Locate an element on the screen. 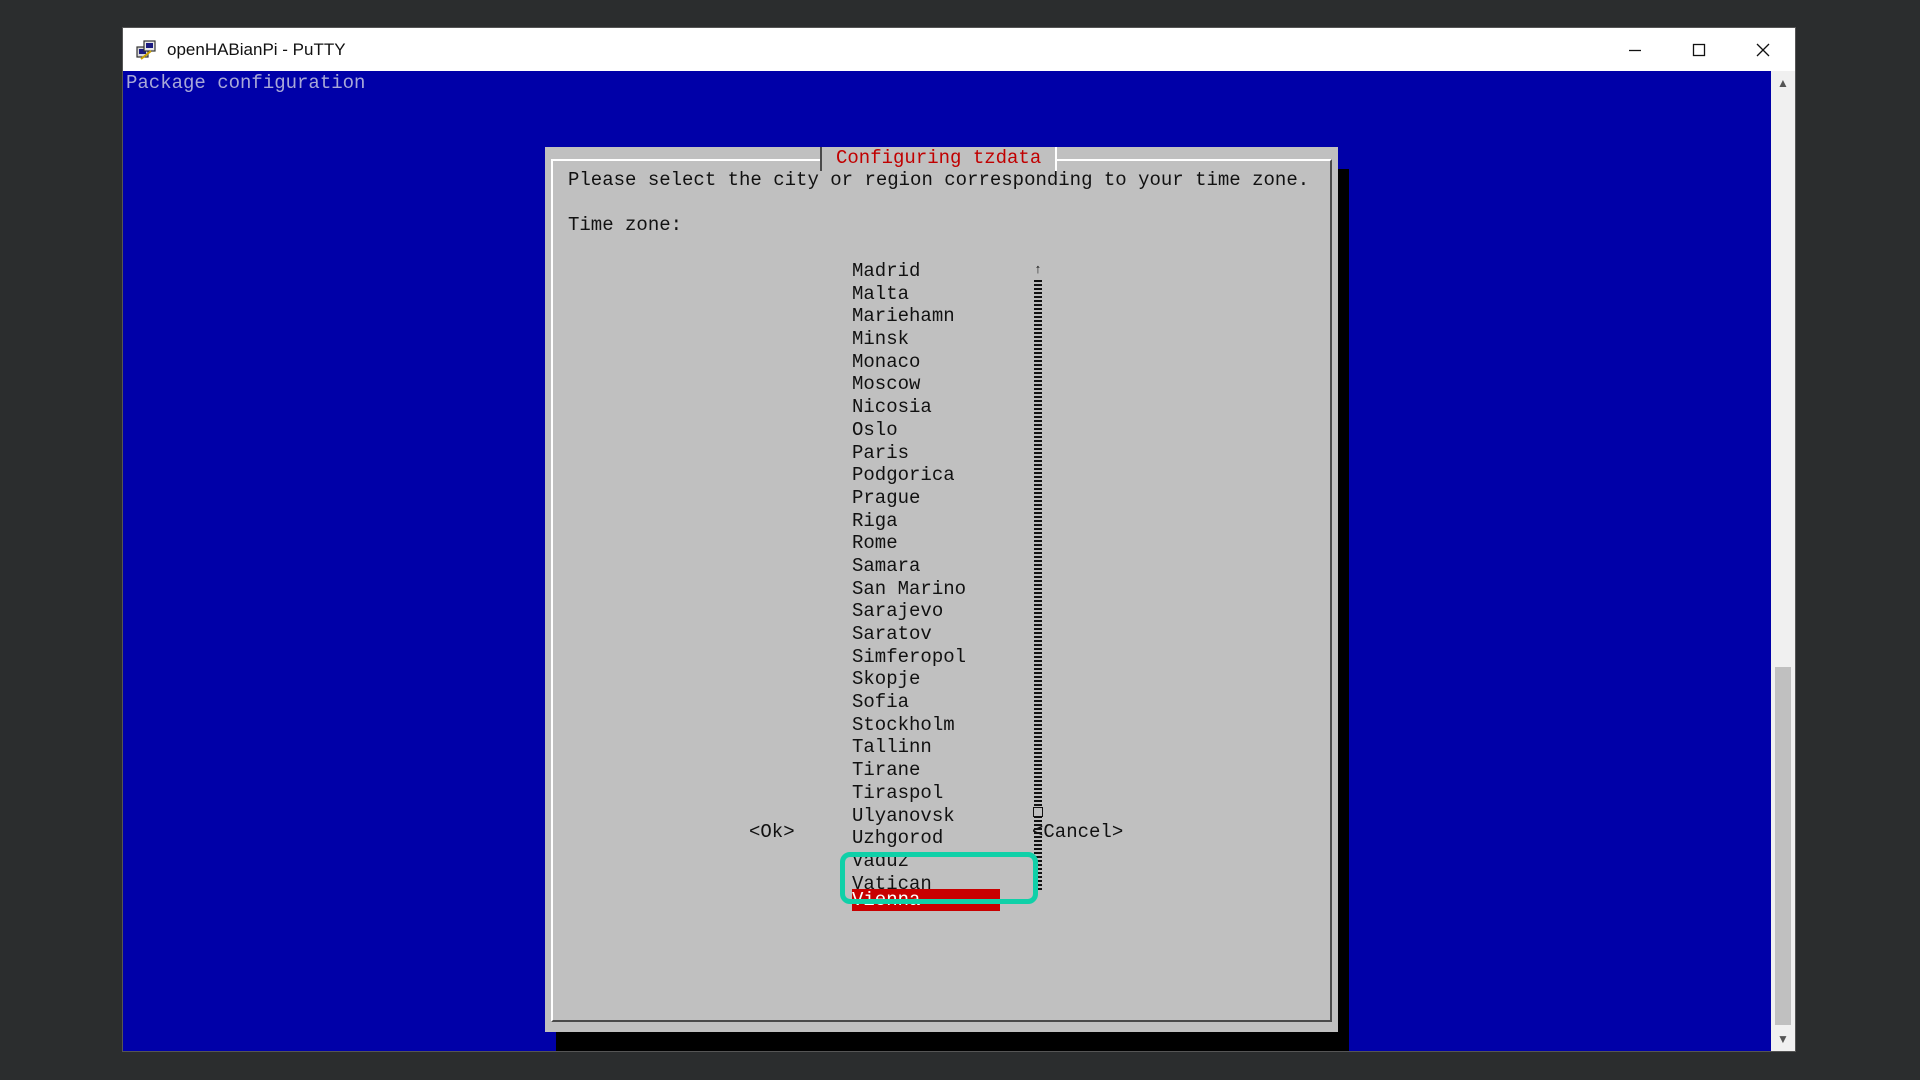 The image size is (1920, 1080). list-item: Riga is located at coordinates (926, 521).